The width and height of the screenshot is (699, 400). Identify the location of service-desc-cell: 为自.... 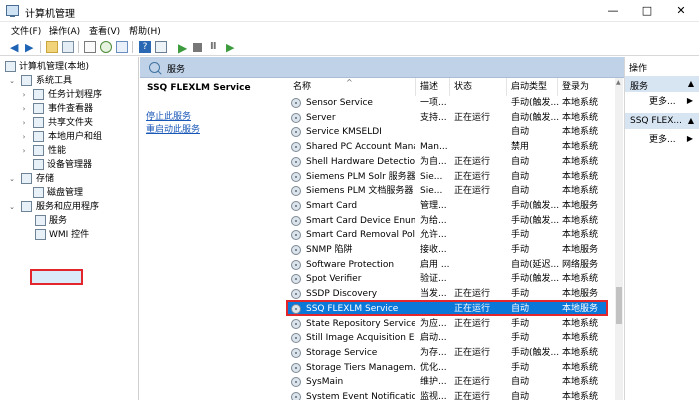
(433, 161).